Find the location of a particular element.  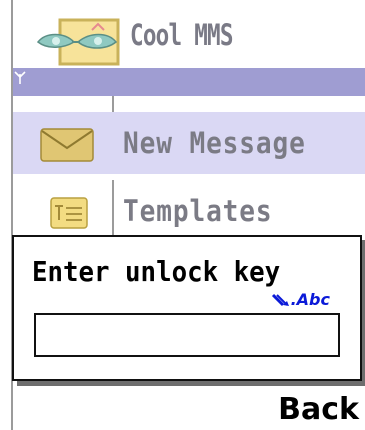

back-softkey: Back is located at coordinates (318, 409).